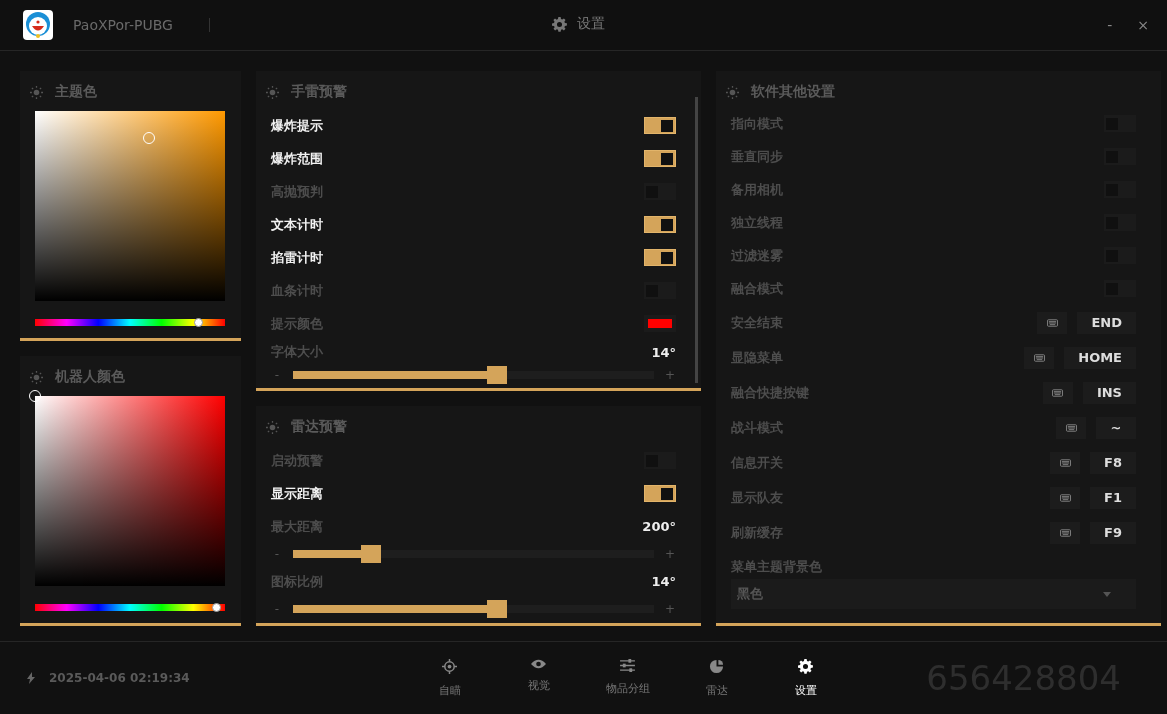 The height and width of the screenshot is (714, 1167). Describe the element at coordinates (750, 594) in the screenshot. I see `dropdown-value: 黑色` at that location.